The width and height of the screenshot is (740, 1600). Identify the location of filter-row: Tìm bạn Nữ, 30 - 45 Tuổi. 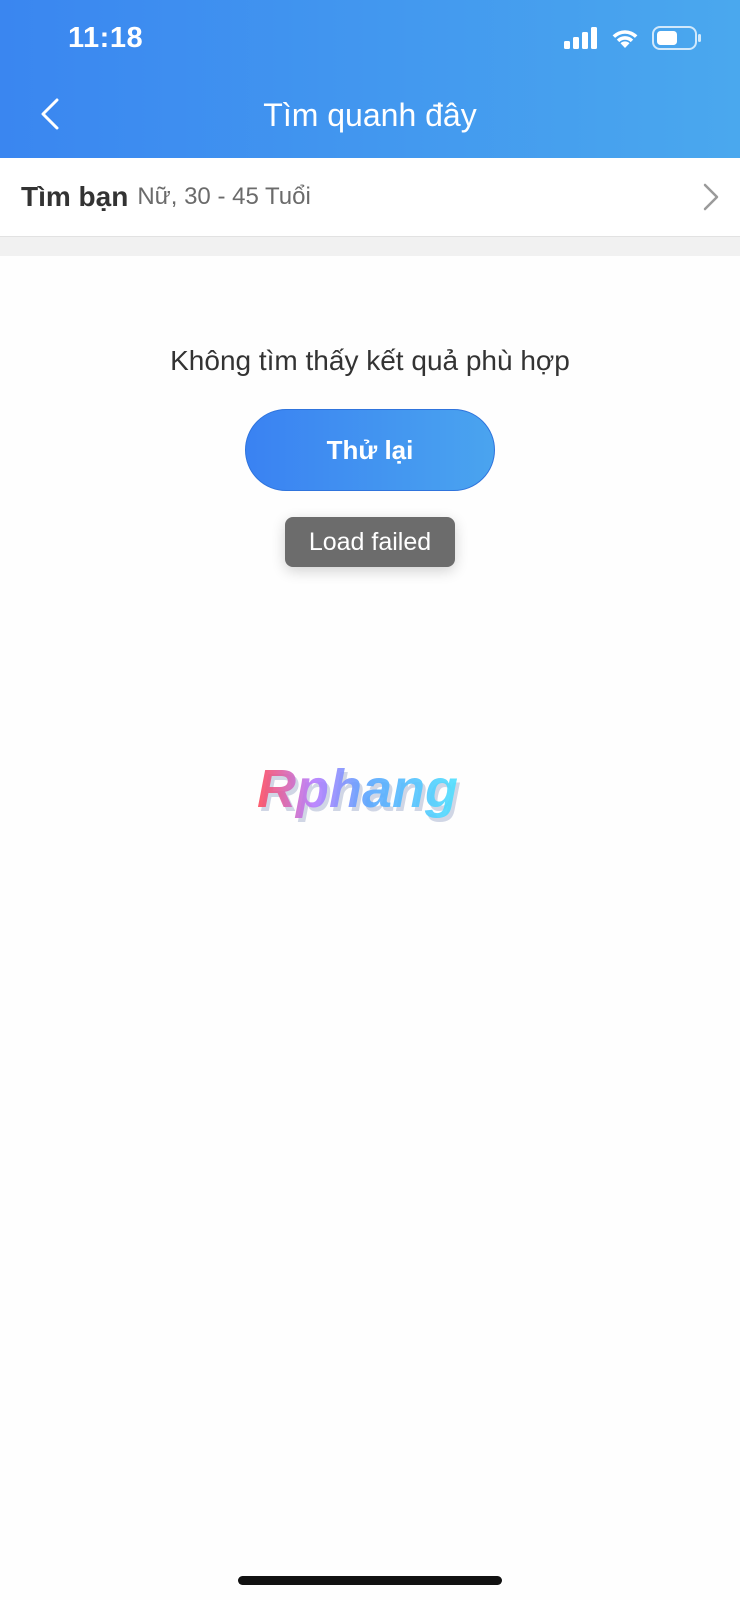
(370, 197).